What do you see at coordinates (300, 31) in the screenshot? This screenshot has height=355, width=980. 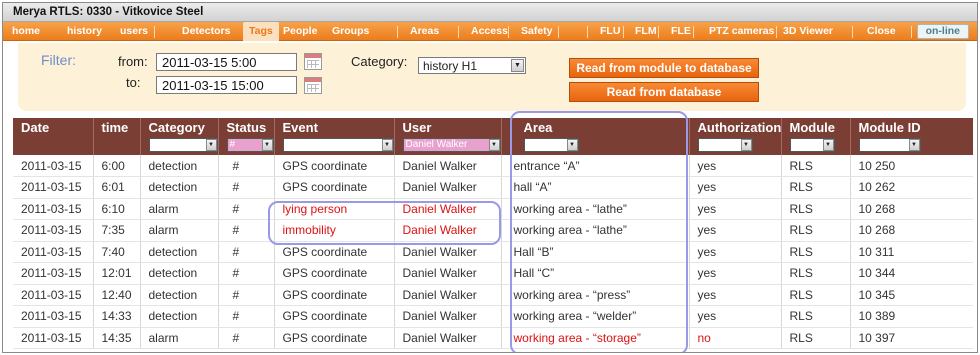 I see `nav-item-people: People` at bounding box center [300, 31].